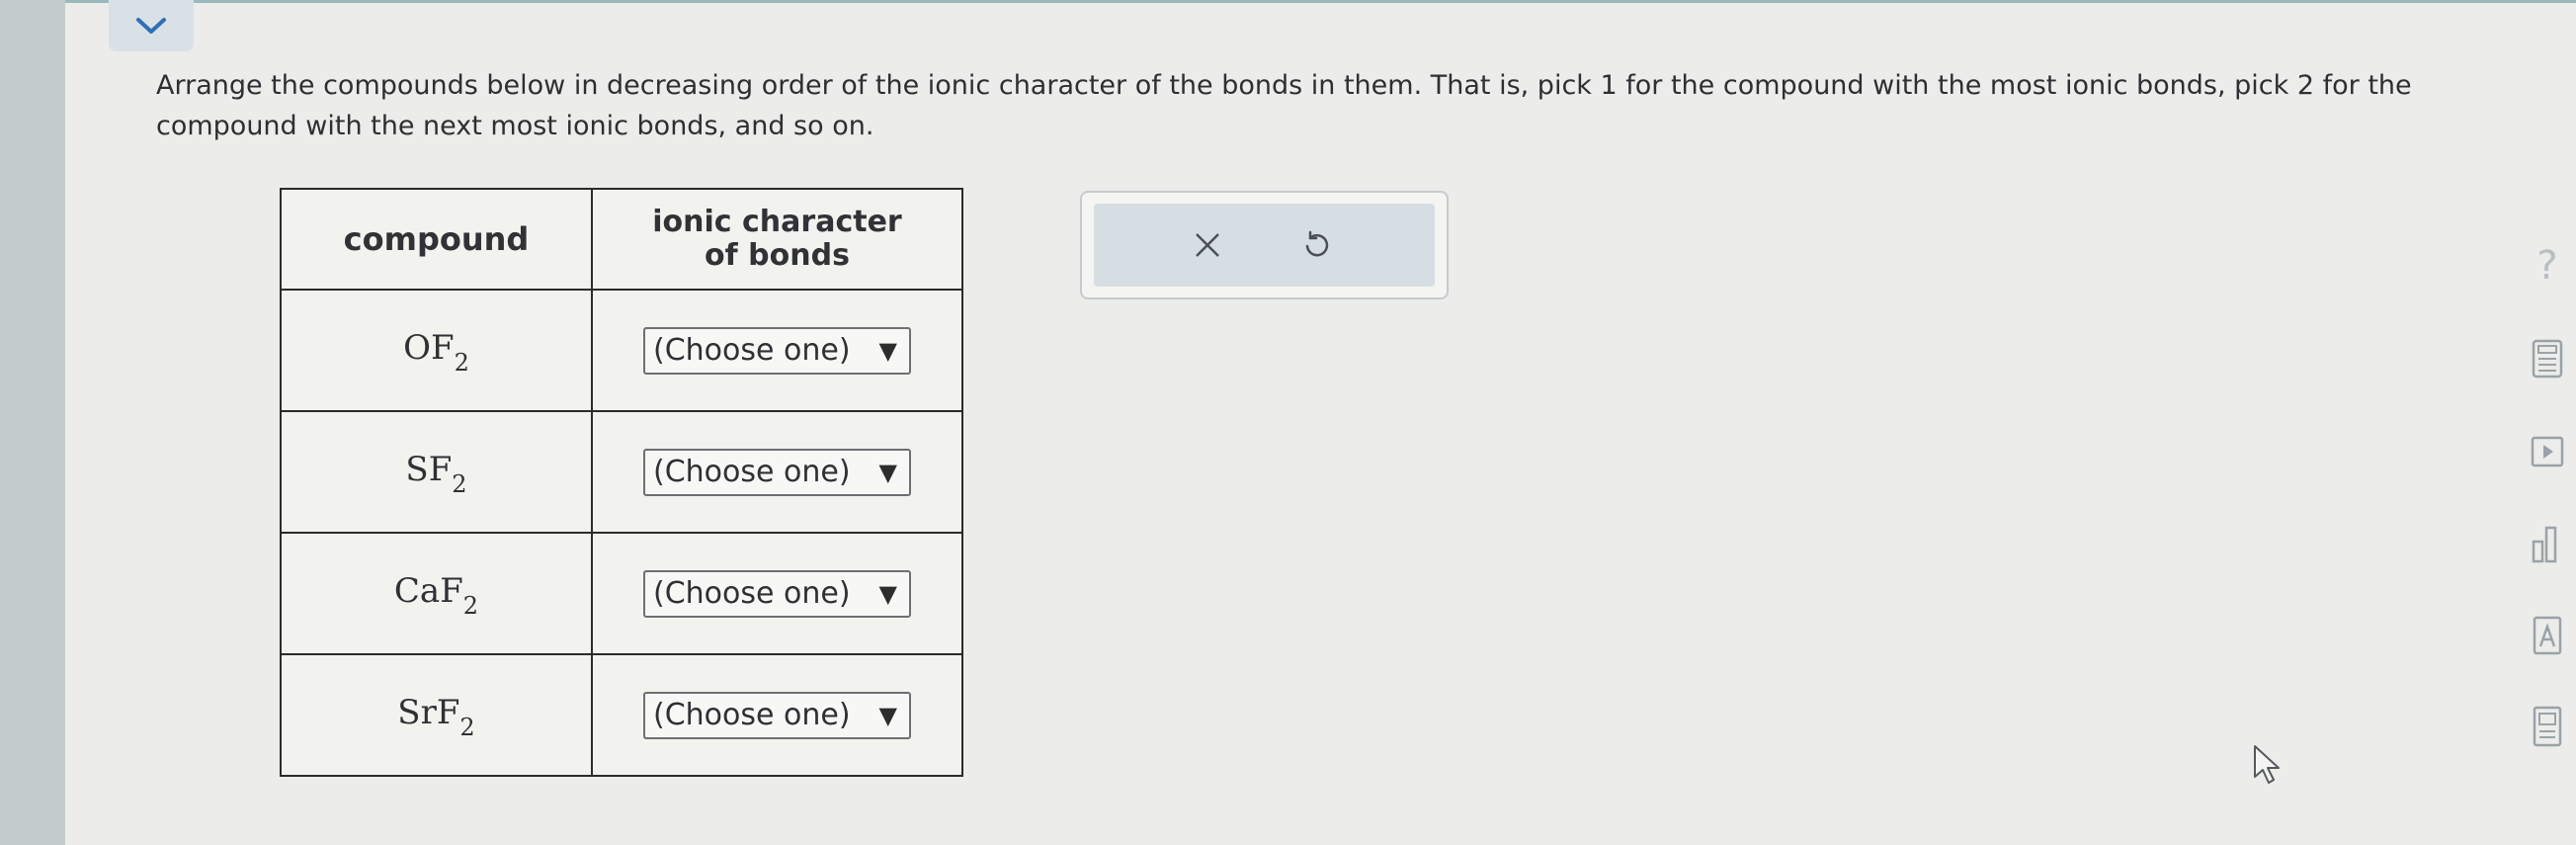 Image resolution: width=2576 pixels, height=845 pixels. I want to click on table-row: SrF2 (Choose one) ▼, so click(621, 715).